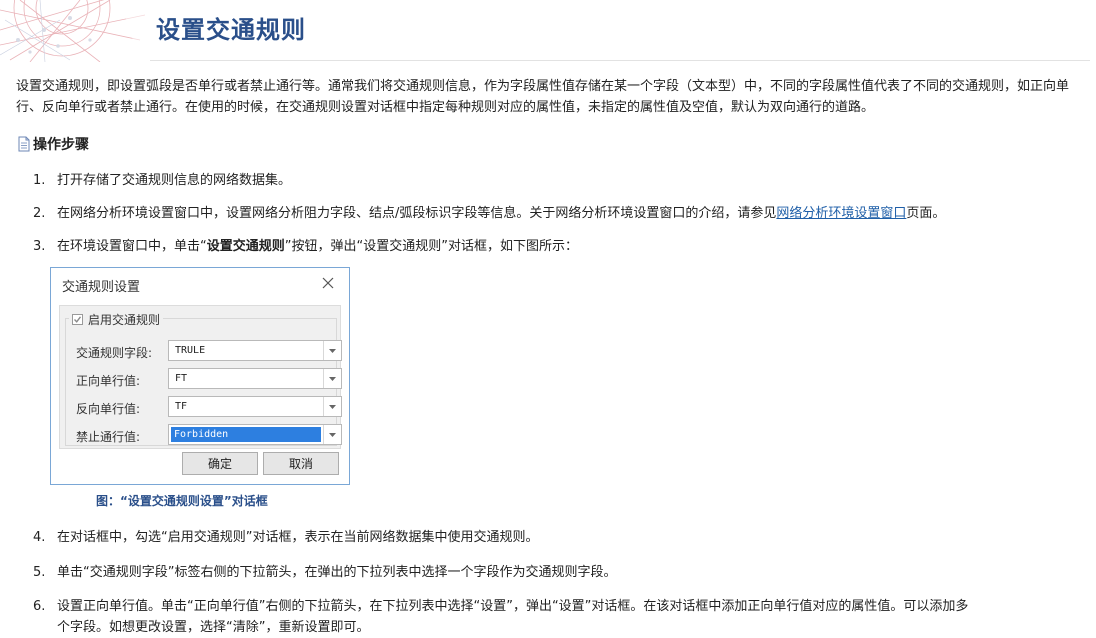 The height and width of the screenshot is (638, 1096). Describe the element at coordinates (39, 537) in the screenshot. I see `step-number: 4.` at that location.